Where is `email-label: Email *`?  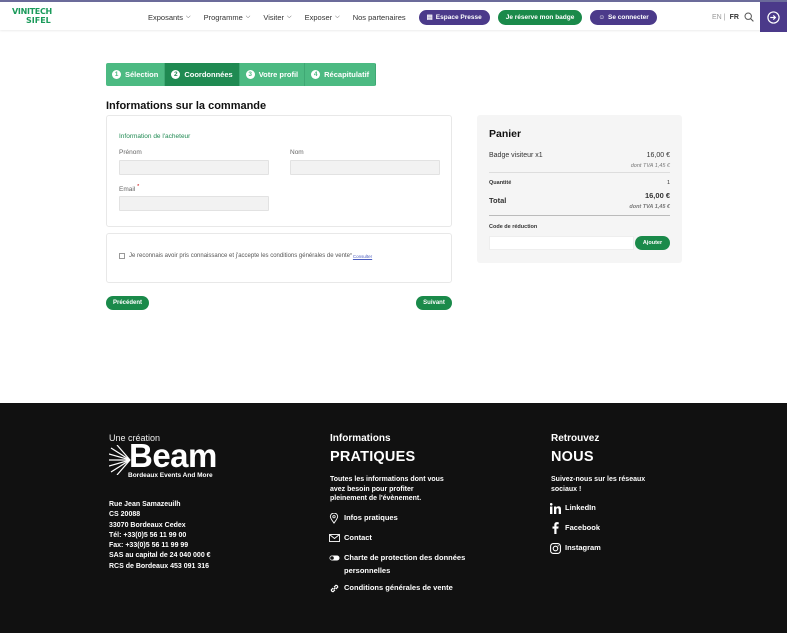 email-label: Email * is located at coordinates (129, 188).